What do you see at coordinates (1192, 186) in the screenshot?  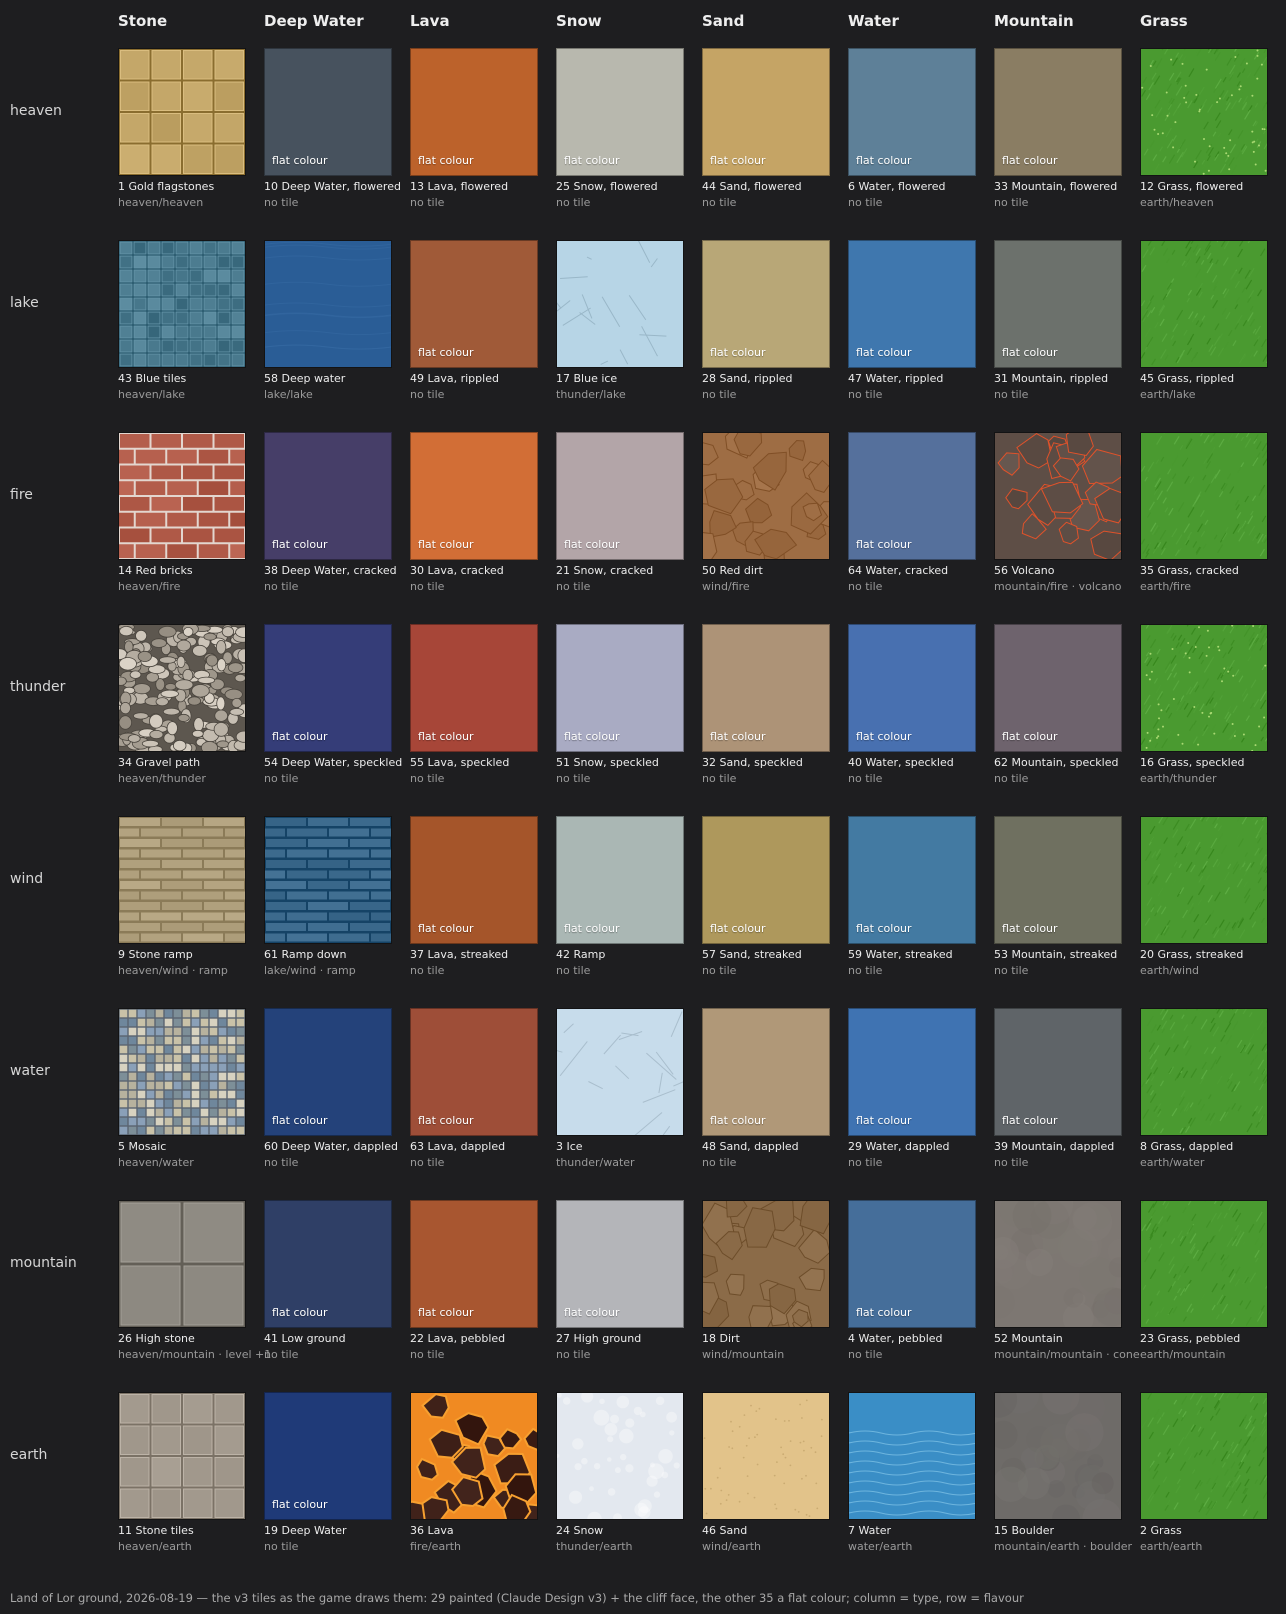 I see `tile-title: 12 Grass, flowered` at bounding box center [1192, 186].